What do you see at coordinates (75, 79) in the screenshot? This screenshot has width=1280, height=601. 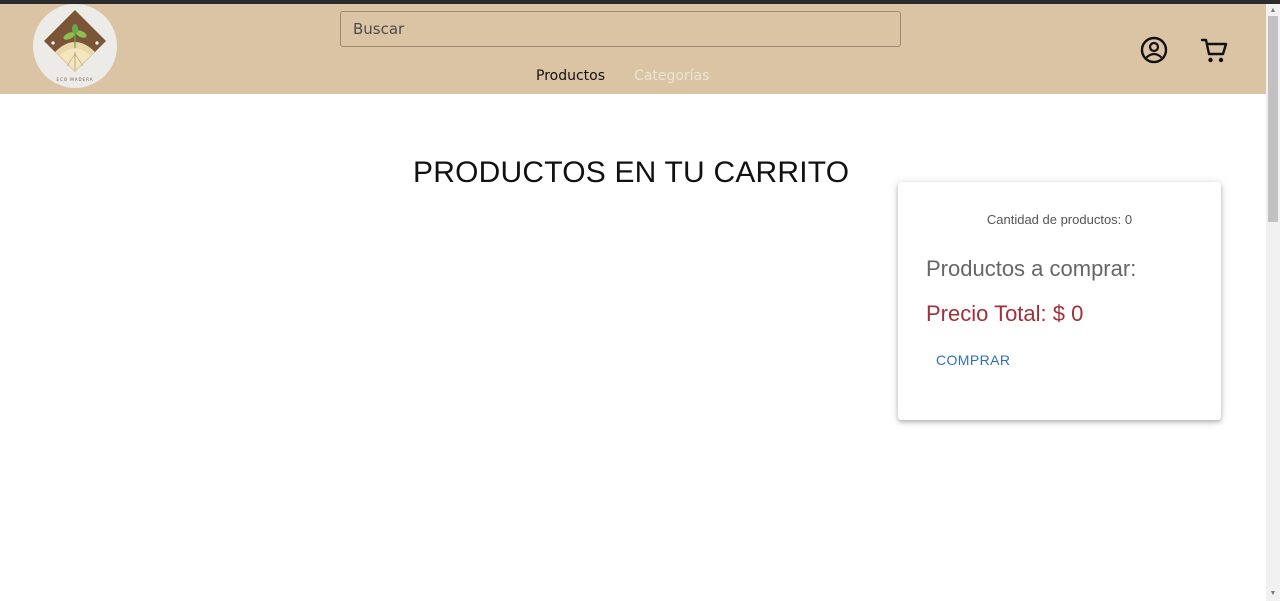 I see `logo-text: ECO MADERA` at bounding box center [75, 79].